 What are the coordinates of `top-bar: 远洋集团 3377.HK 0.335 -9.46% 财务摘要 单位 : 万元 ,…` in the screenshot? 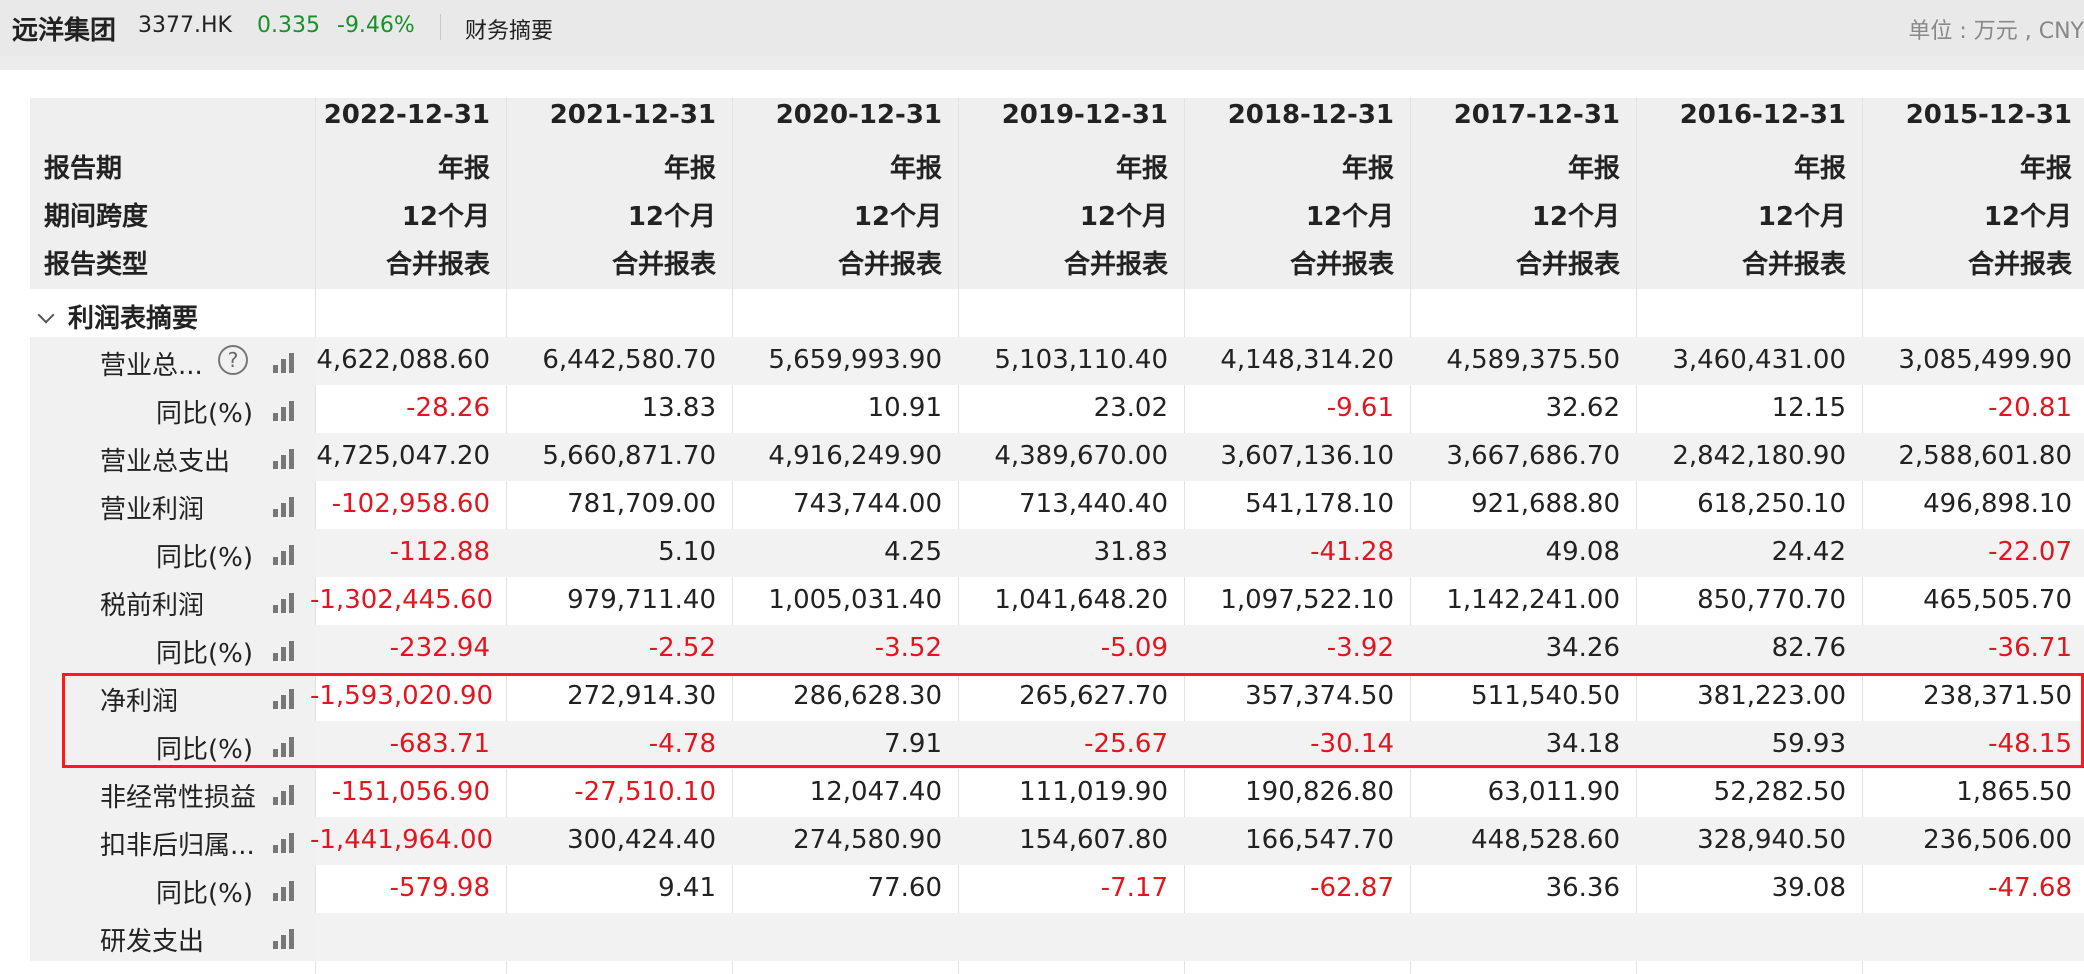 It's located at (1042, 28).